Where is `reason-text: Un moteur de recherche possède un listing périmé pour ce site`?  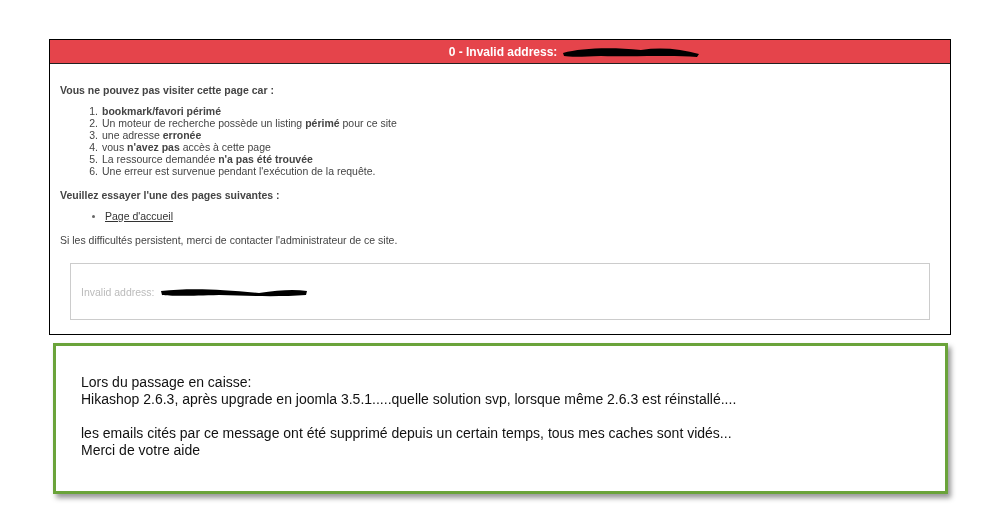 reason-text: Un moteur de recherche possède un listing périmé pour ce site is located at coordinates (249, 123).